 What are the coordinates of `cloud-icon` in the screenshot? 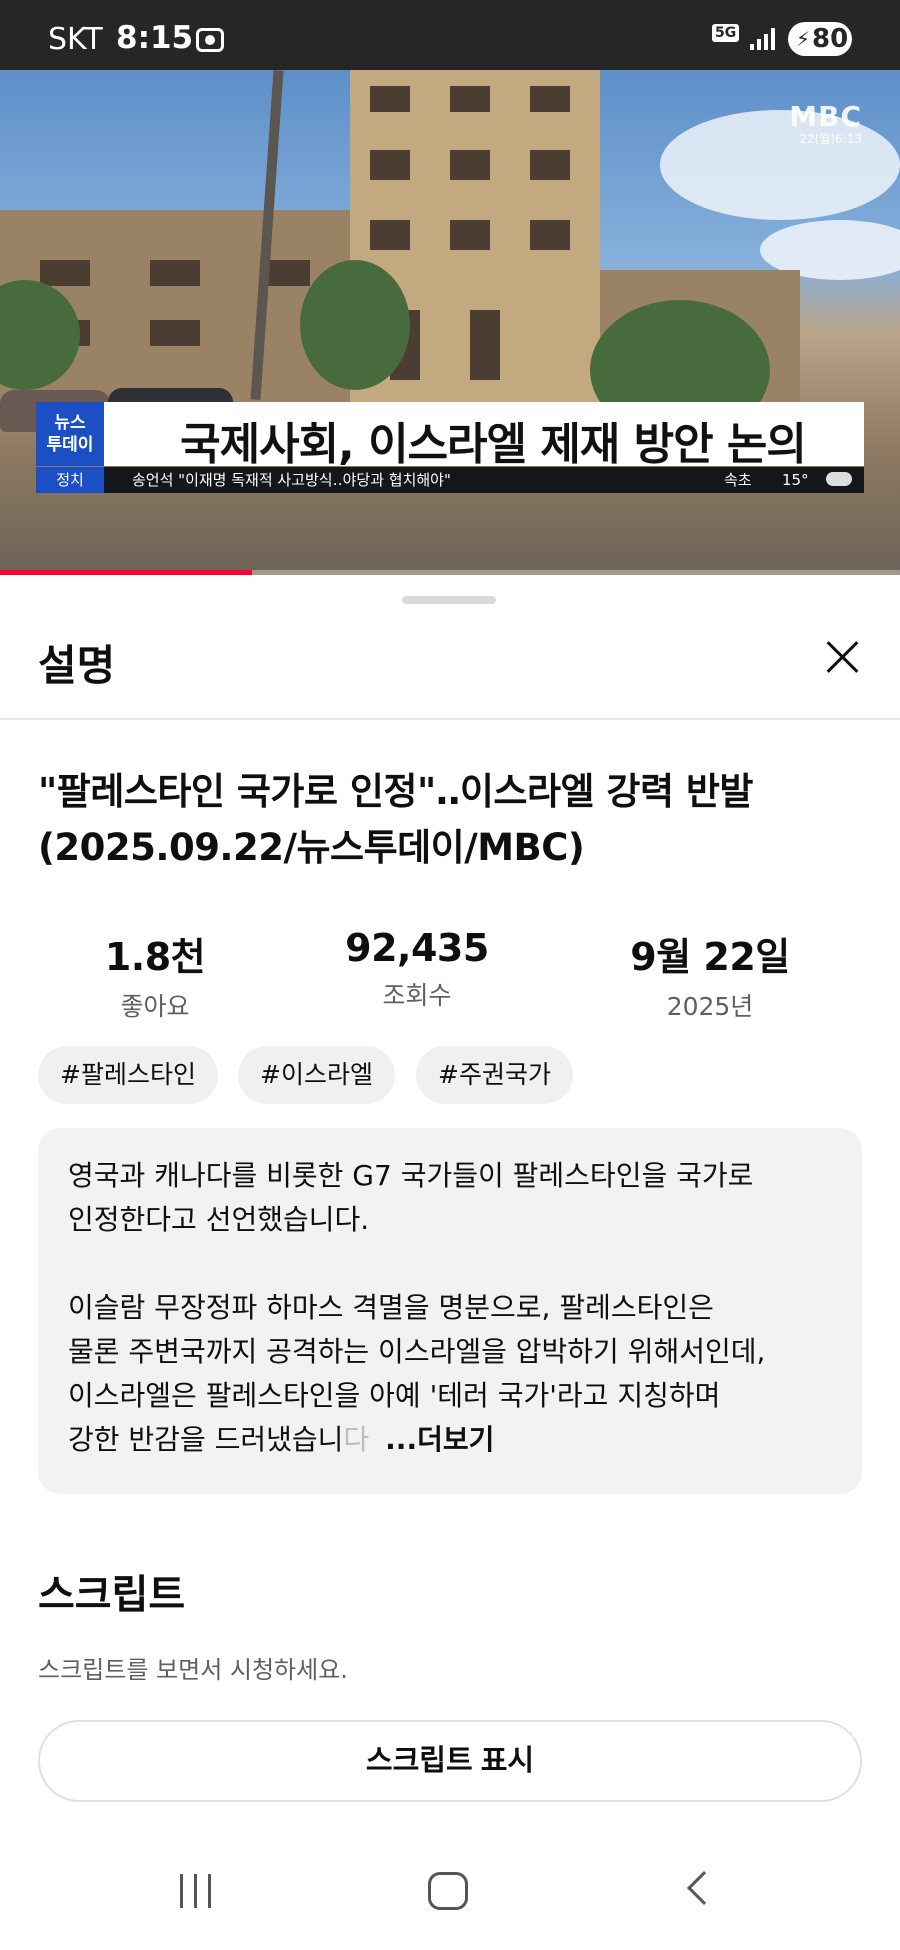 It's located at (839, 479).